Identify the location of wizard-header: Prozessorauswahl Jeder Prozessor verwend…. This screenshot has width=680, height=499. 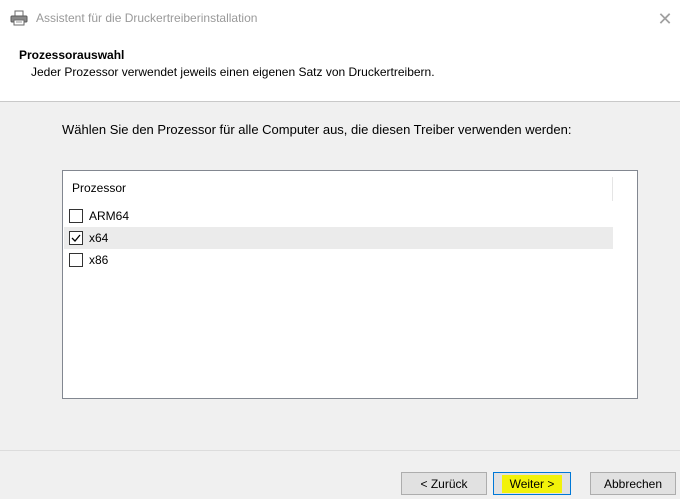
(340, 69).